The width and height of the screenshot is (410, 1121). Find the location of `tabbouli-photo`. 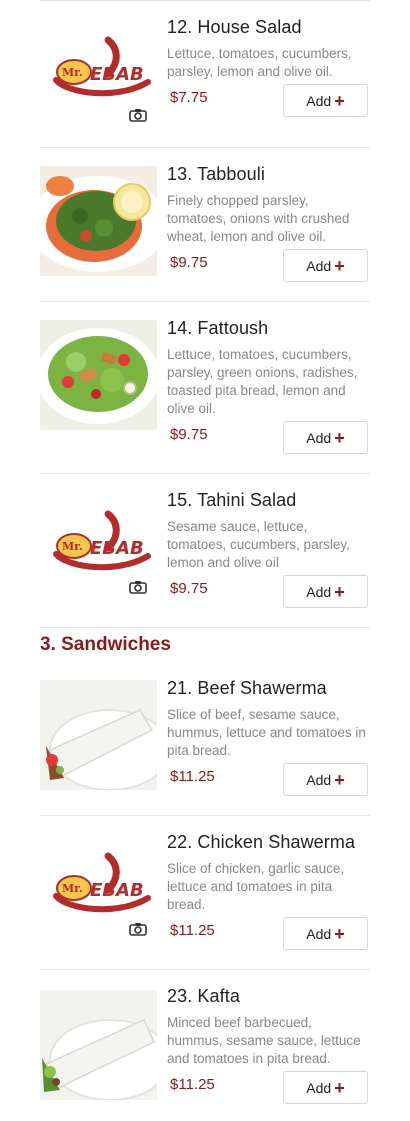

tabbouli-photo is located at coordinates (98, 221).